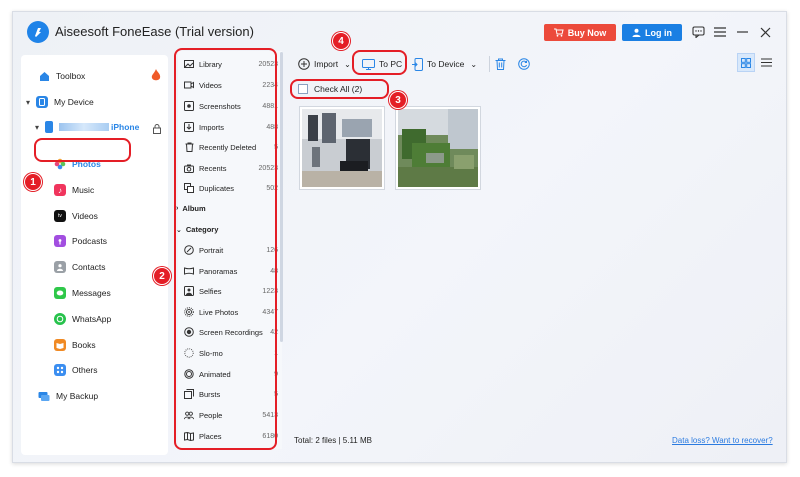 The width and height of the screenshot is (800, 477). I want to click on device-icon, so click(42, 102).